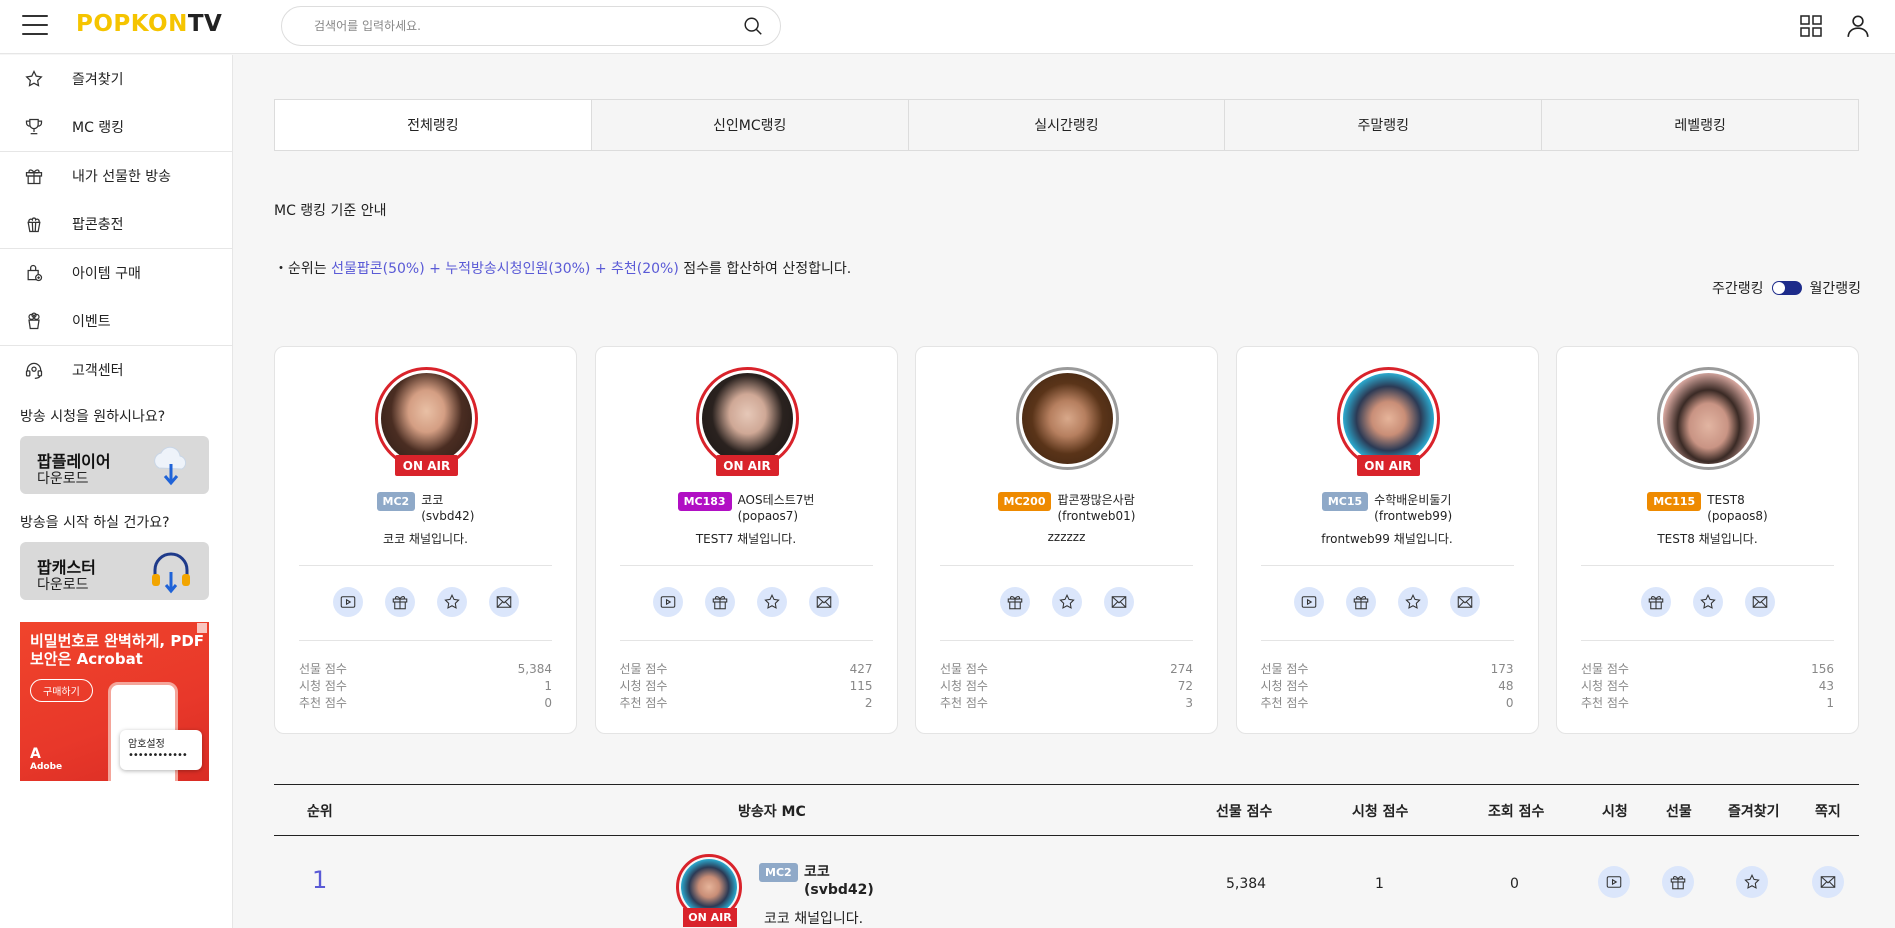 The width and height of the screenshot is (1895, 928). I want to click on tab-overall-ranking: 전체랭킹, so click(433, 125).